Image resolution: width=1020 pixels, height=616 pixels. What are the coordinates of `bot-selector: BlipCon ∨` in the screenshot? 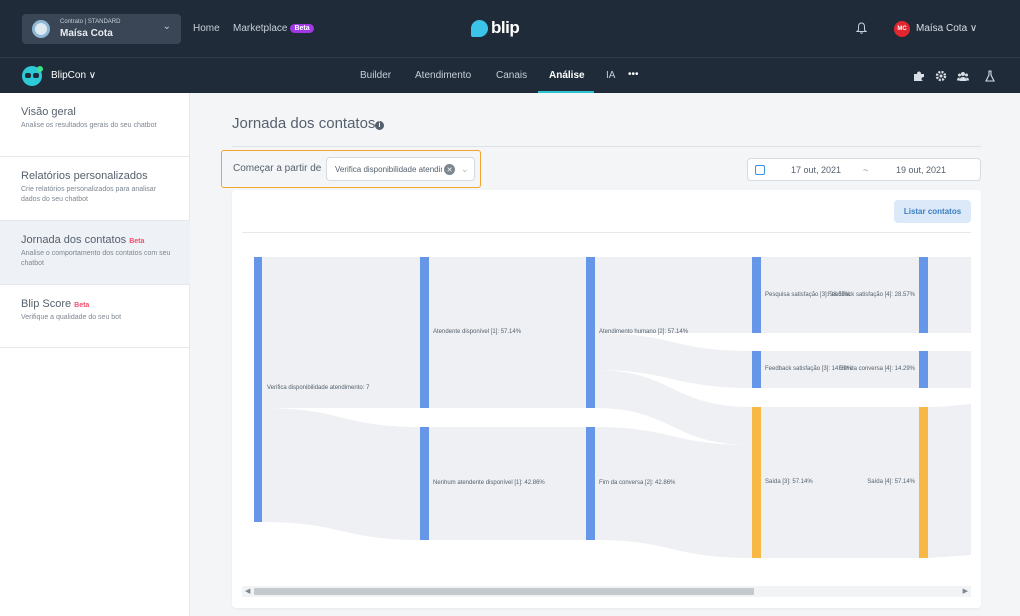 It's located at (73, 75).